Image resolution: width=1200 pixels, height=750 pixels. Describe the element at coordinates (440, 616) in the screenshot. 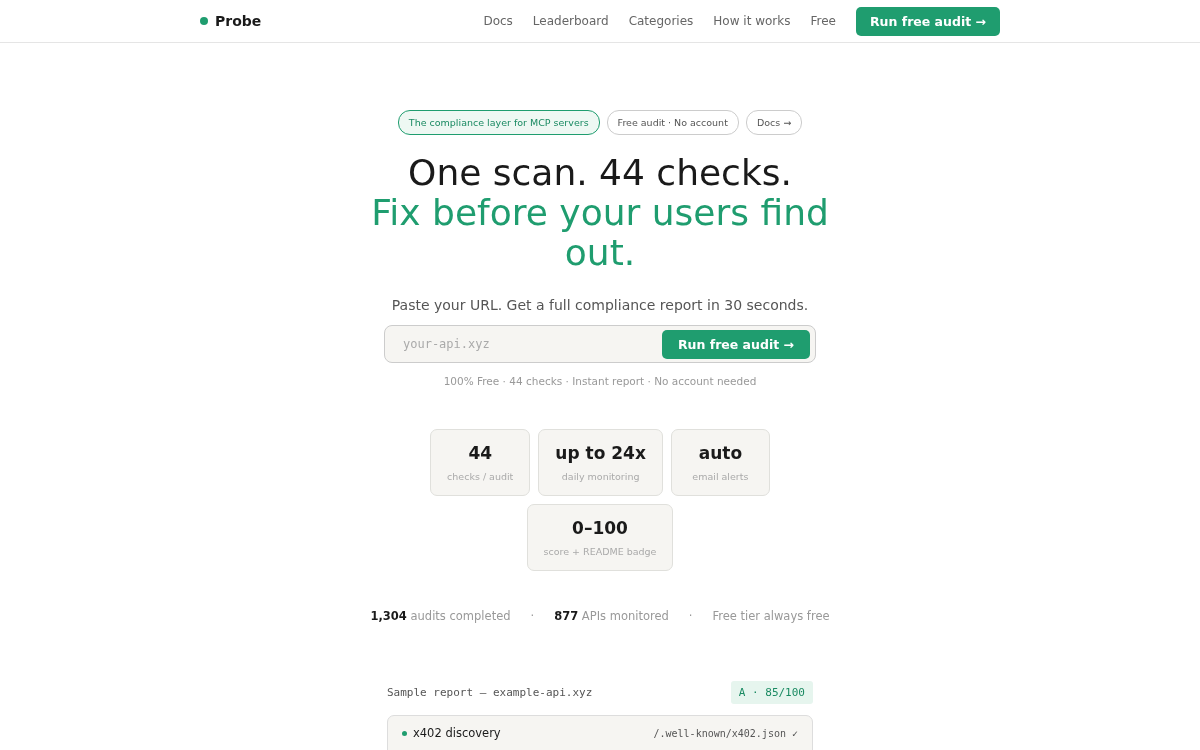

I see `stat-text: 1,304 audits completed` at that location.